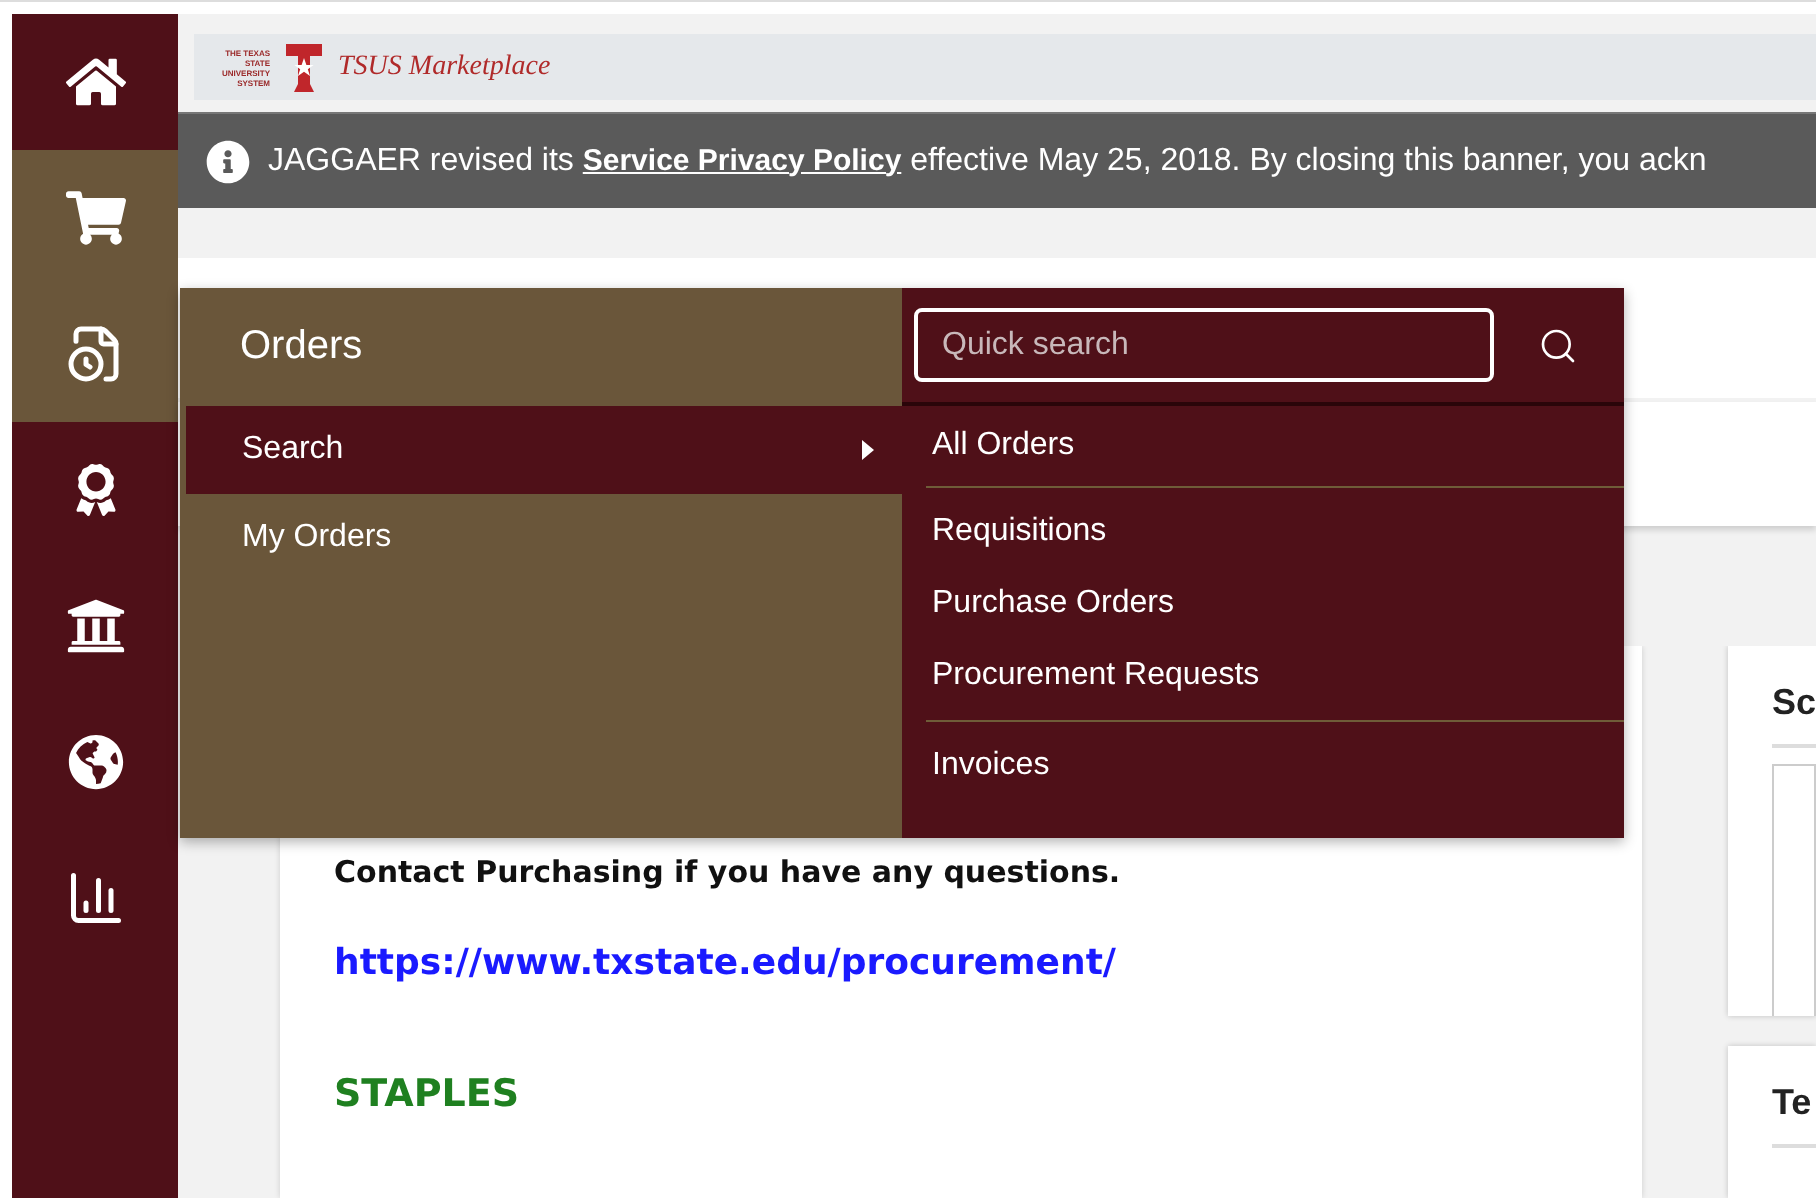  What do you see at coordinates (1275, 604) in the screenshot?
I see `submenu-item: Purchase Orders` at bounding box center [1275, 604].